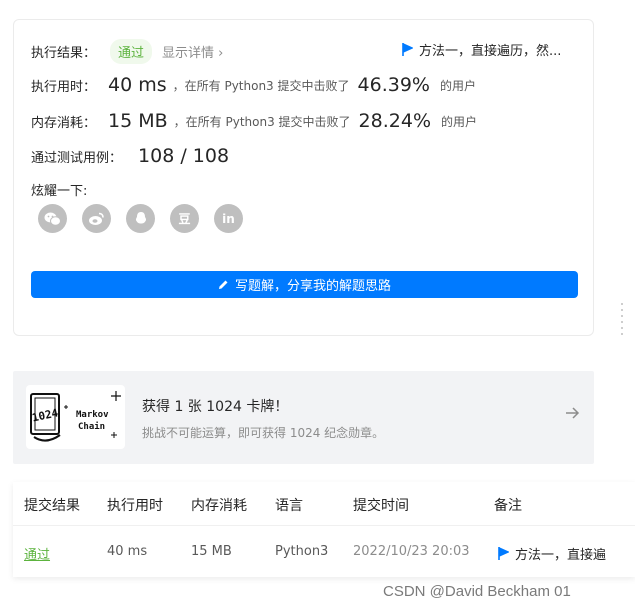 The image size is (635, 610). What do you see at coordinates (215, 407) in the screenshot?
I see `promo-title: 获得 1 张 1024 卡牌！` at bounding box center [215, 407].